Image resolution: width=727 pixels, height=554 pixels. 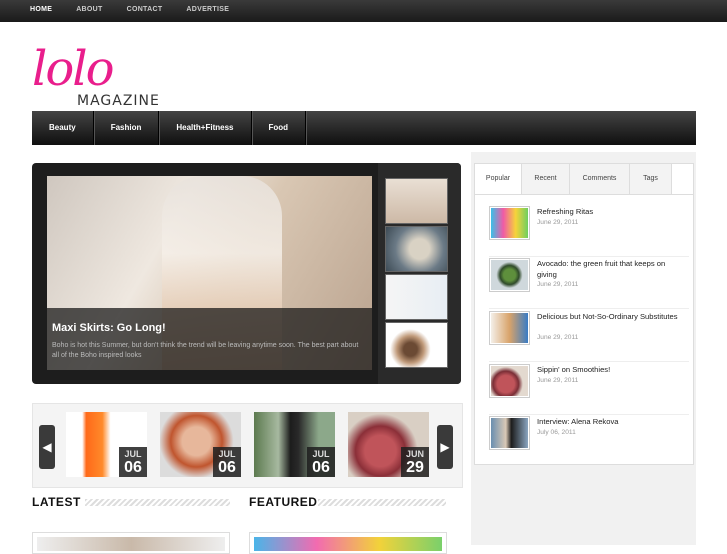 What do you see at coordinates (247, 445) in the screenshot?
I see `recent-carousel: ◀ JUL 06 JUL 06 JUL 06 JUN 29 ▶` at bounding box center [247, 445].